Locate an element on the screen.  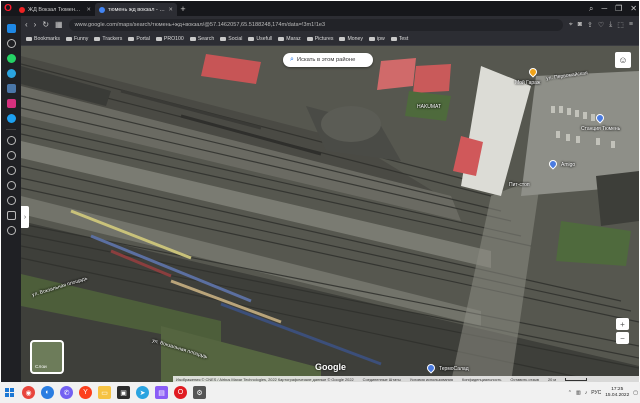
telegram-icon is located at coordinates (11, 73).